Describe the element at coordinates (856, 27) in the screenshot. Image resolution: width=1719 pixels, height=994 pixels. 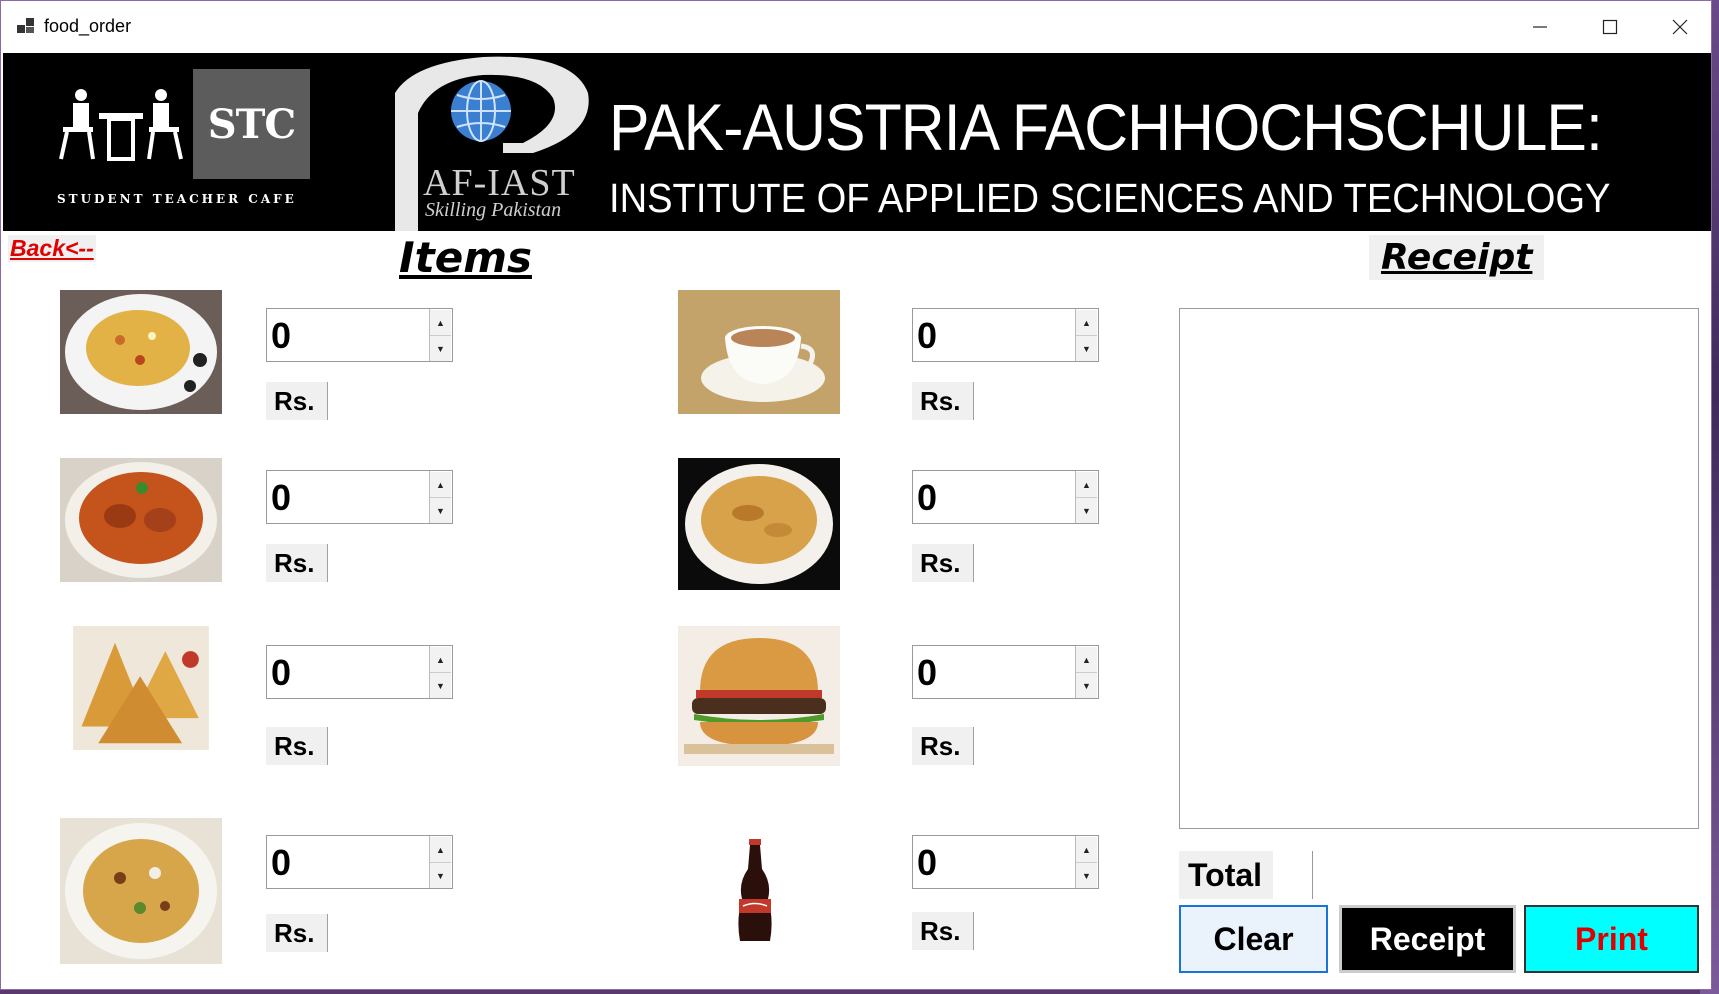
I see `title-bar: food_order` at that location.